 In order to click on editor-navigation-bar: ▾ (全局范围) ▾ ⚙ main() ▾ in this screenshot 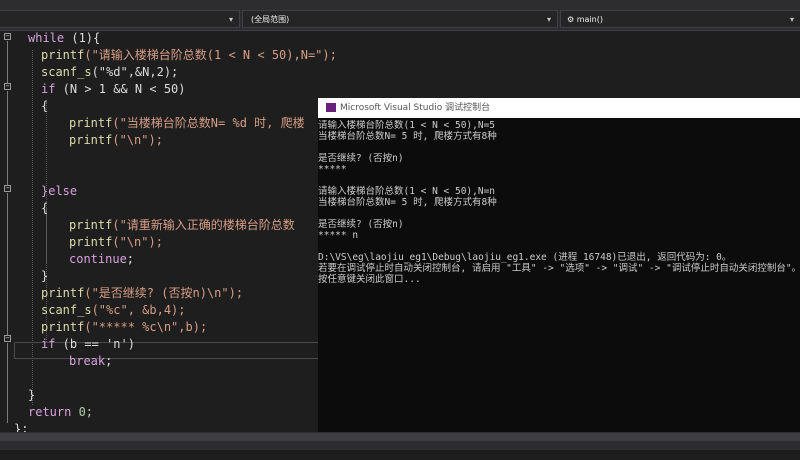, I will do `click(400, 15)`.